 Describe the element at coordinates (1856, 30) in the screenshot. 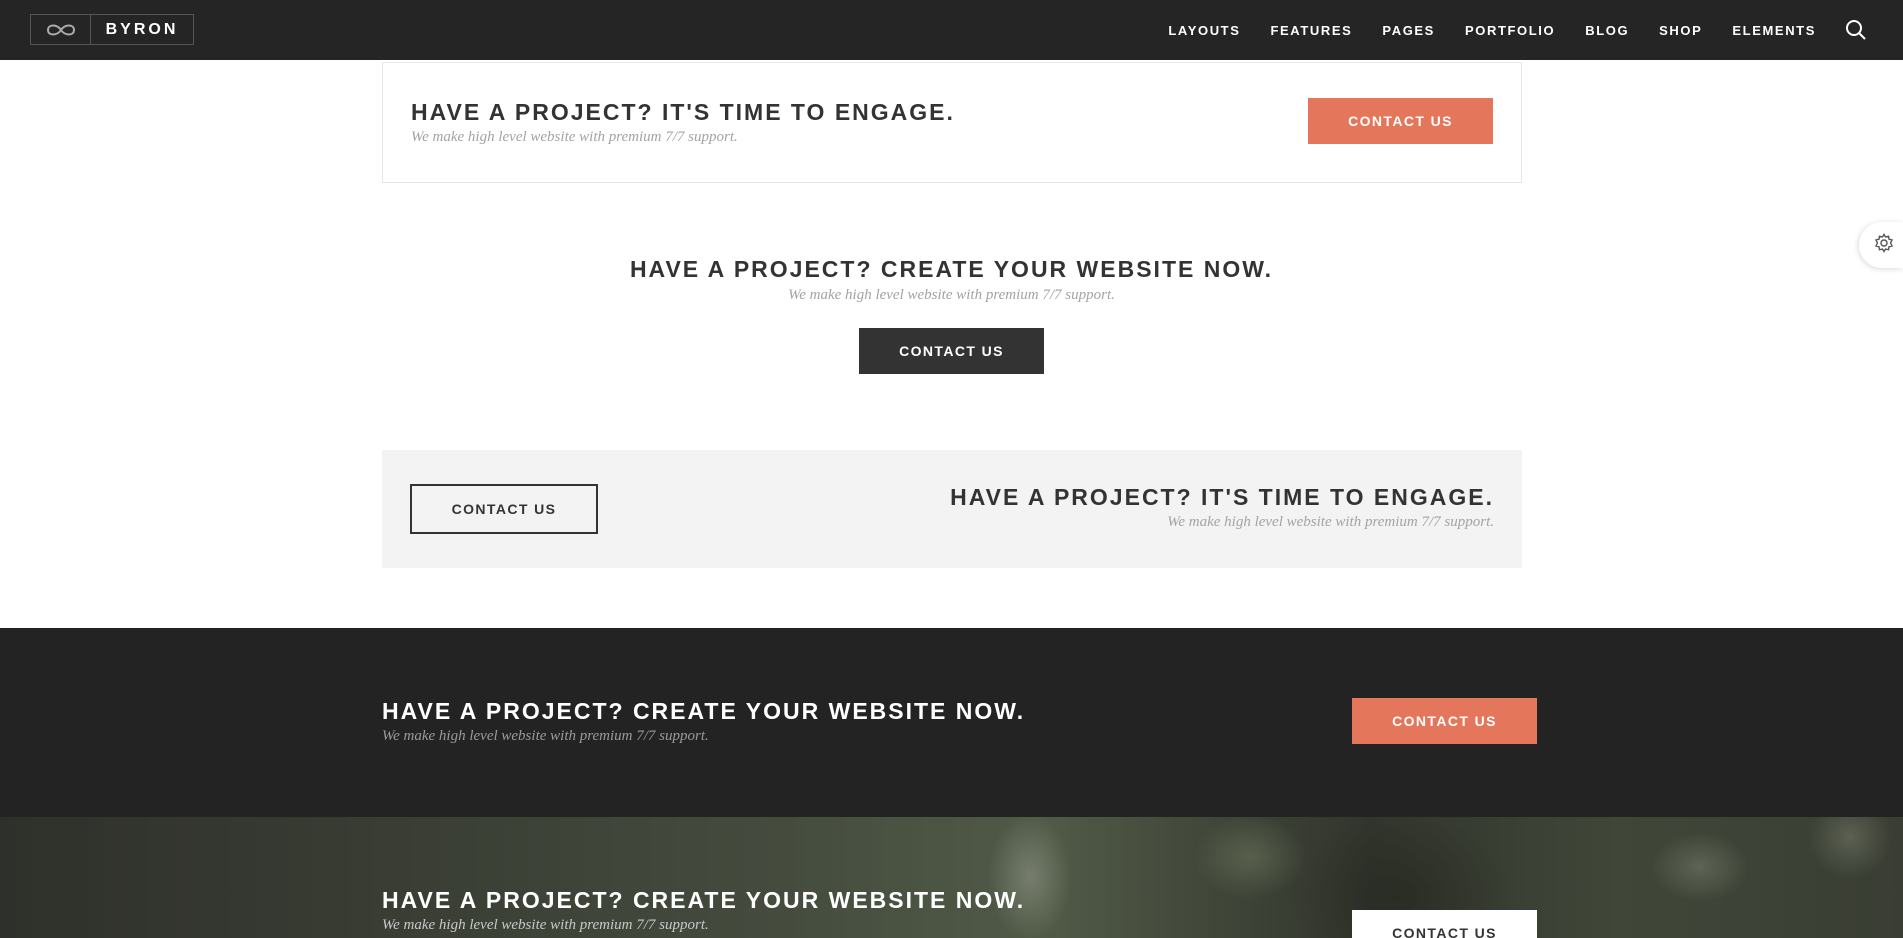

I see `search-icon` at that location.